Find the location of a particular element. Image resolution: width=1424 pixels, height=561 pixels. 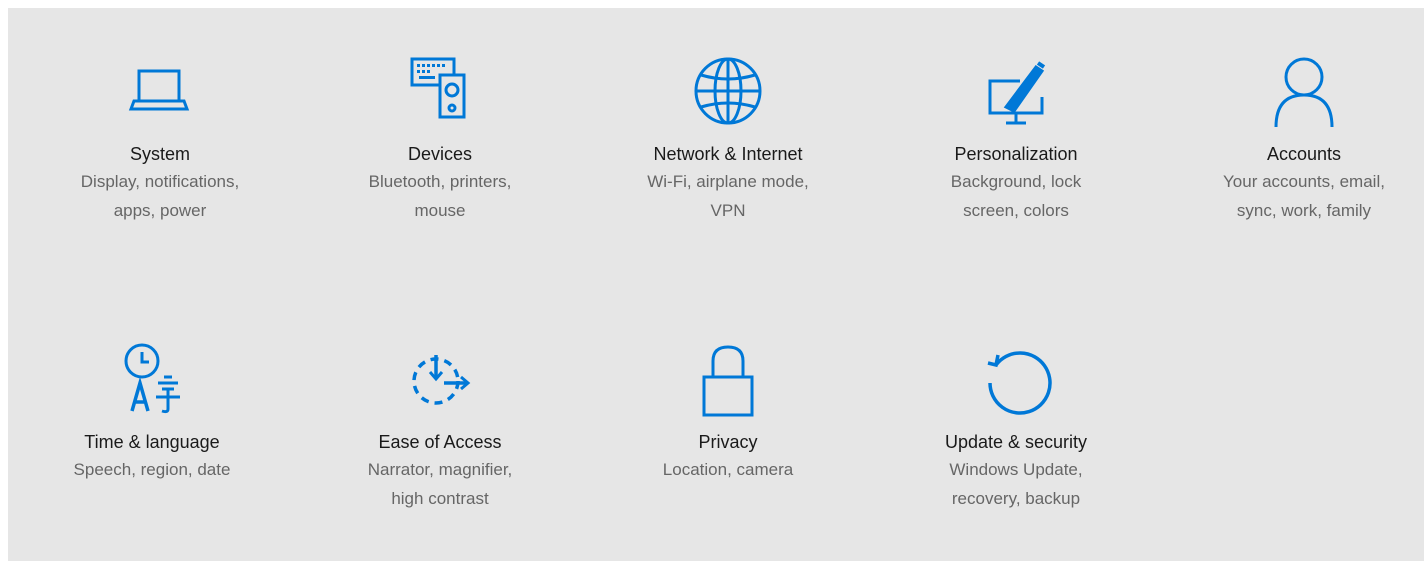

tile-title: Accounts is located at coordinates (1304, 154).